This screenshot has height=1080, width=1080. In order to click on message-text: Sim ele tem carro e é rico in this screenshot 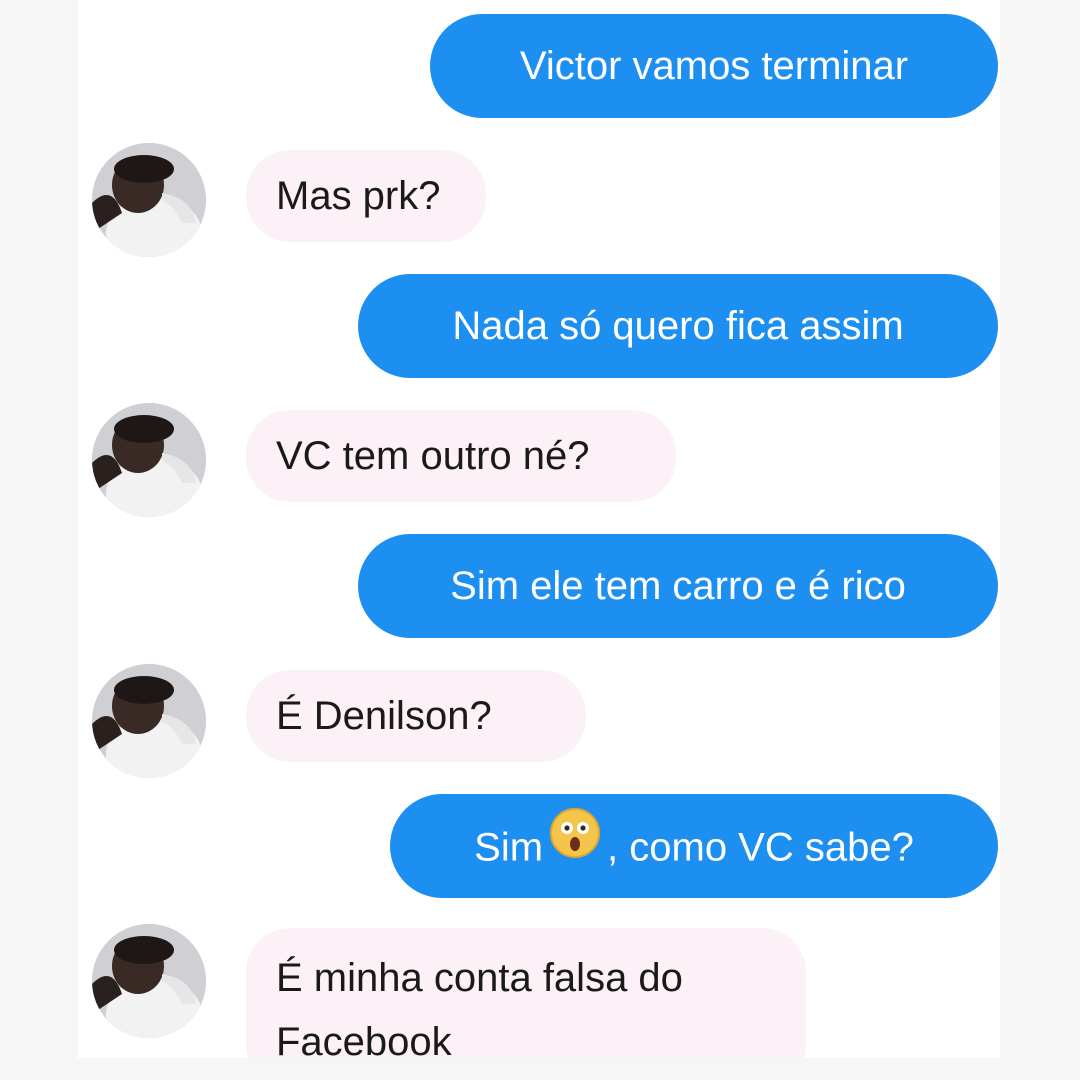, I will do `click(678, 586)`.